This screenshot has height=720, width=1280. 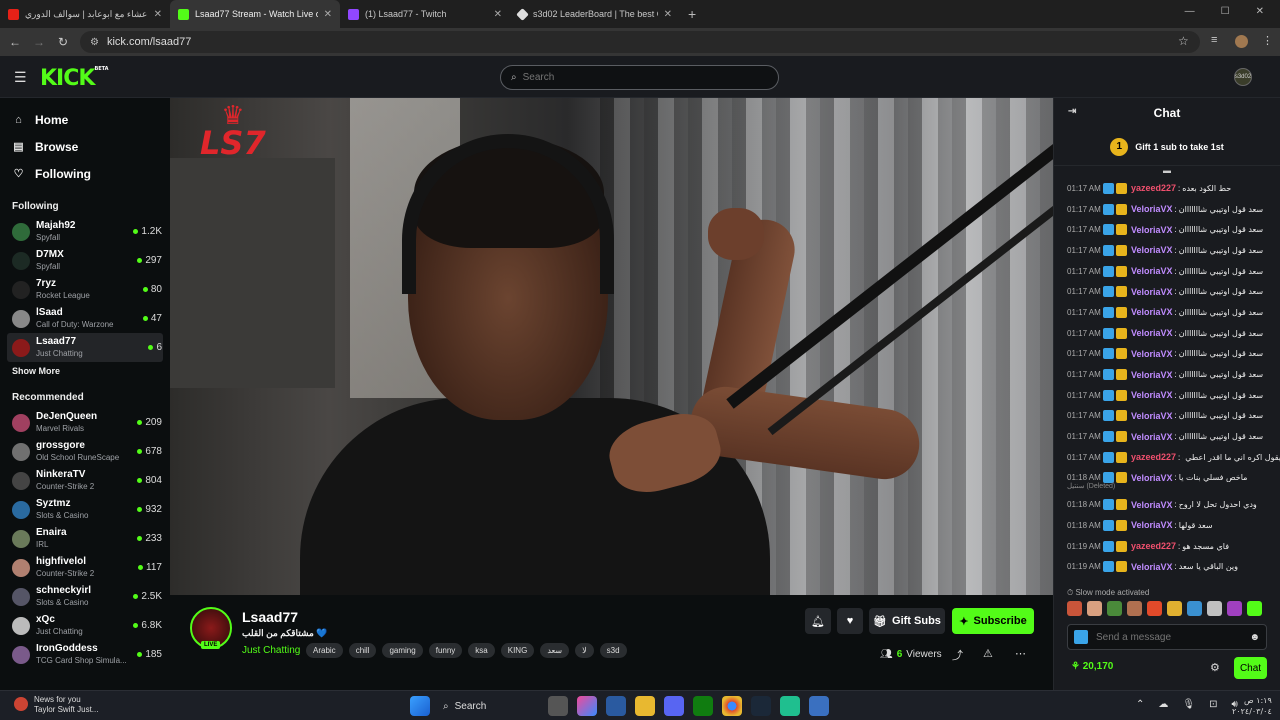 I want to click on site-info-icon: ⚙, so click(x=94, y=42).